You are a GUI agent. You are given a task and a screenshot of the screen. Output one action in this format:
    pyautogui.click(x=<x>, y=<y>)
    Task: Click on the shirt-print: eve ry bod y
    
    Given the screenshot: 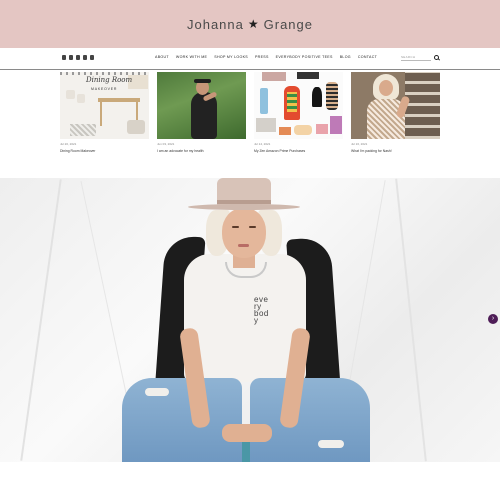 What is the action you would take?
    pyautogui.click(x=261, y=310)
    